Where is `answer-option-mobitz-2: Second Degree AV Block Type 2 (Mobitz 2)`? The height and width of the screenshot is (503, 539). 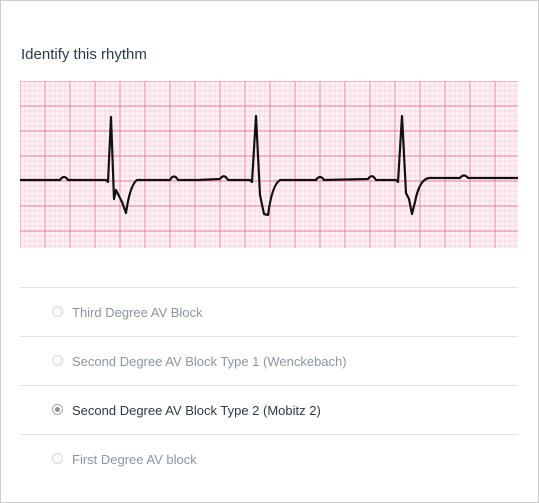 answer-option-mobitz-2: Second Degree AV Block Type 2 (Mobitz 2) is located at coordinates (269, 409).